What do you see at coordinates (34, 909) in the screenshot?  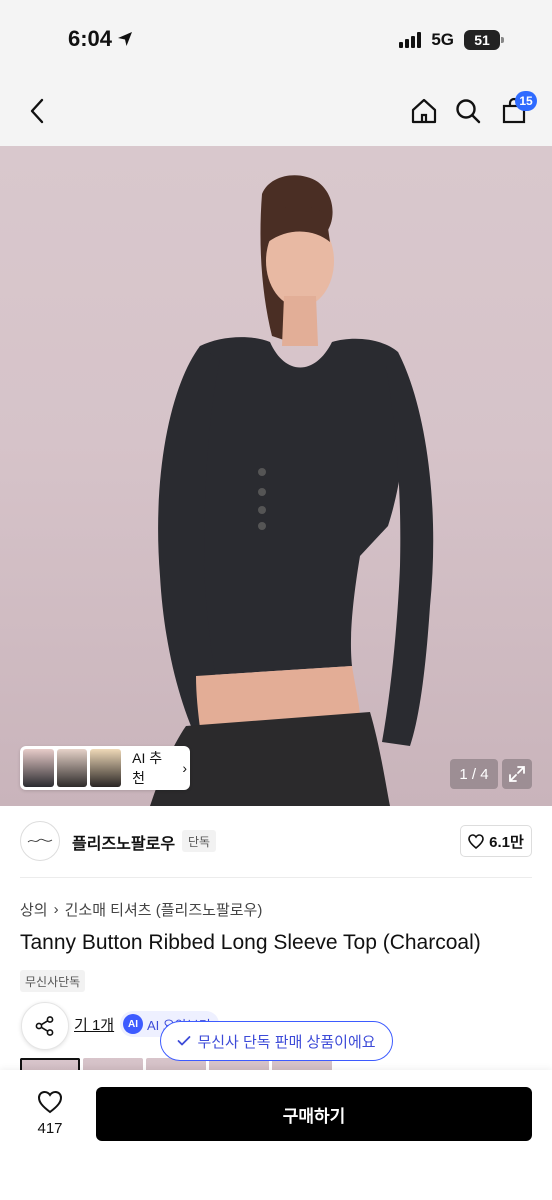 I see `breadcrumb-category: 상의` at bounding box center [34, 909].